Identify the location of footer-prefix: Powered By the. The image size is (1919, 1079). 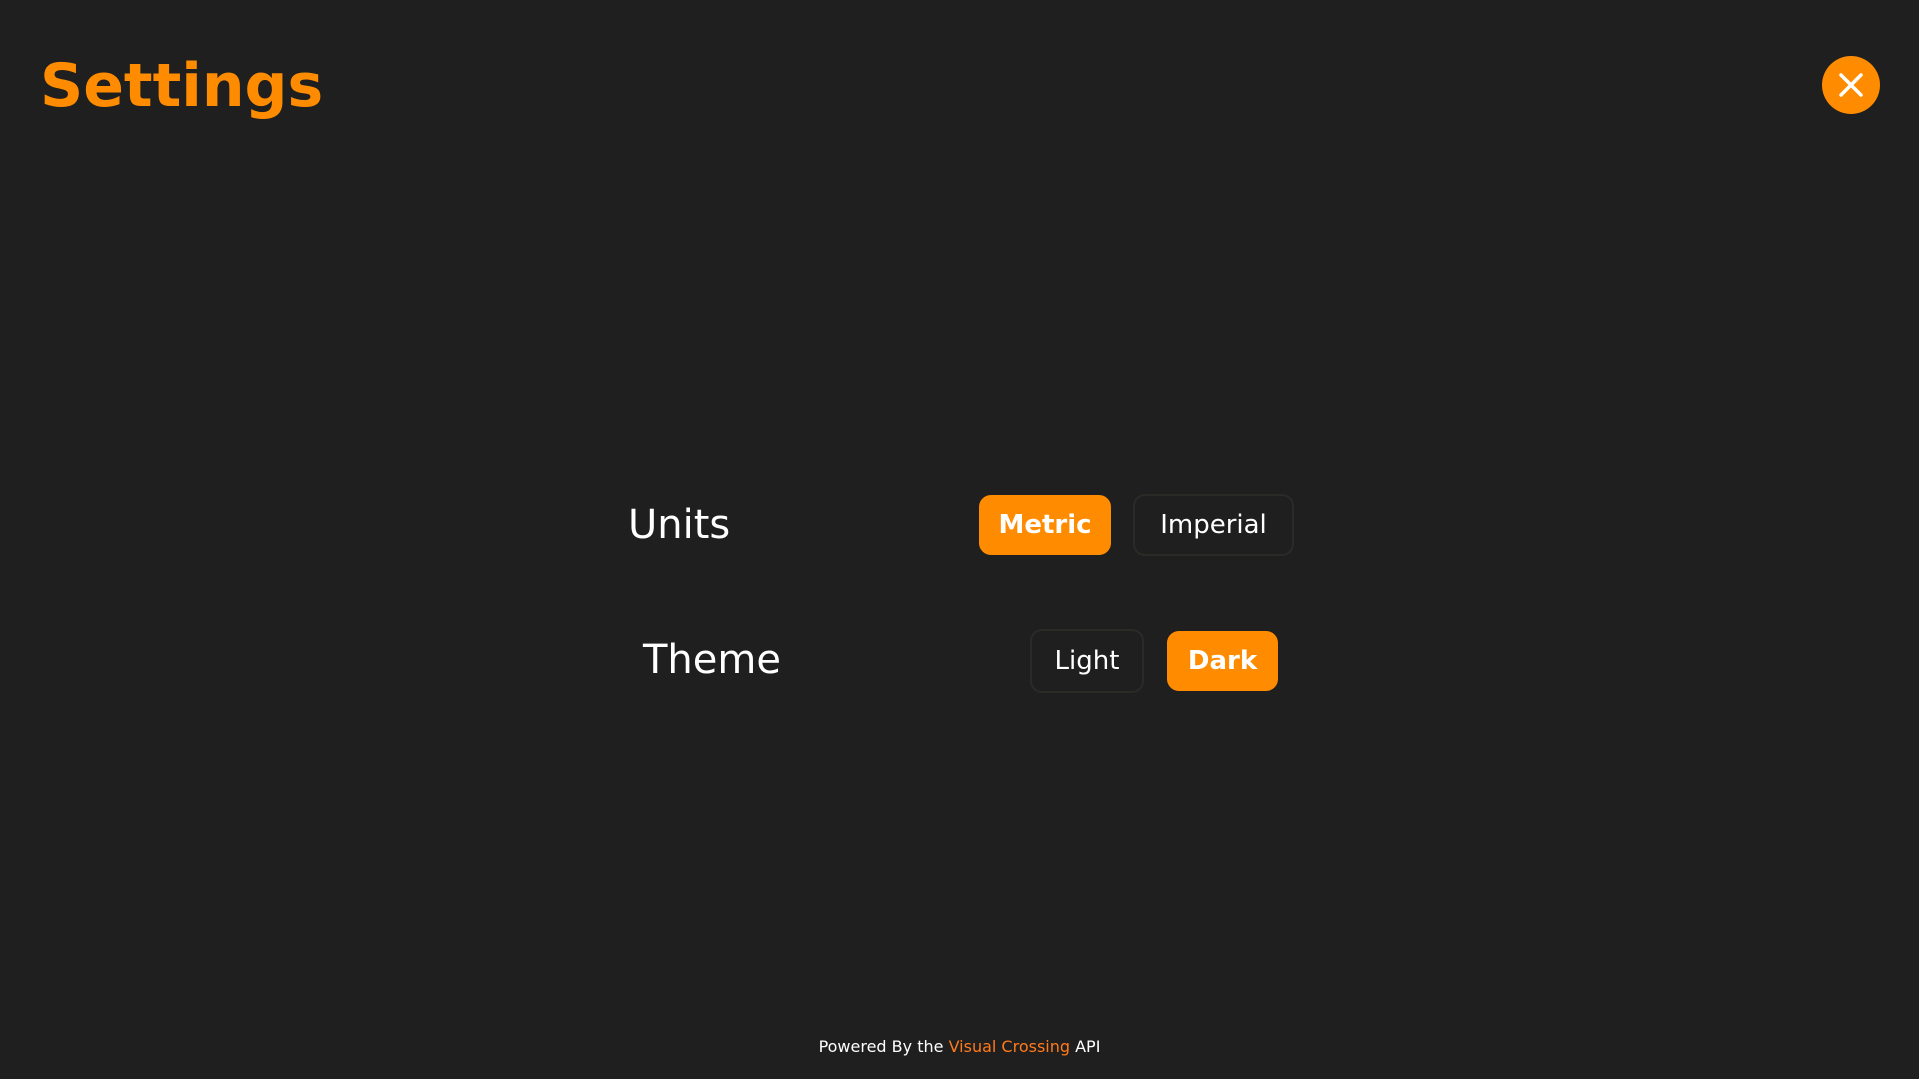
(881, 1046).